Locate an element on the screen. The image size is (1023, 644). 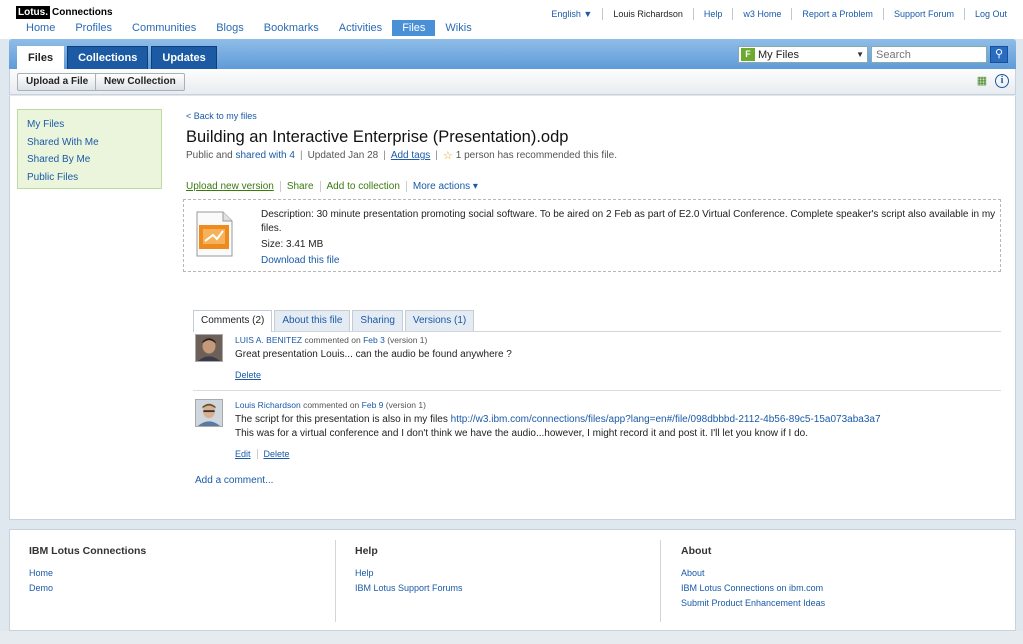
tab-sharing: Sharing is located at coordinates (377, 320).